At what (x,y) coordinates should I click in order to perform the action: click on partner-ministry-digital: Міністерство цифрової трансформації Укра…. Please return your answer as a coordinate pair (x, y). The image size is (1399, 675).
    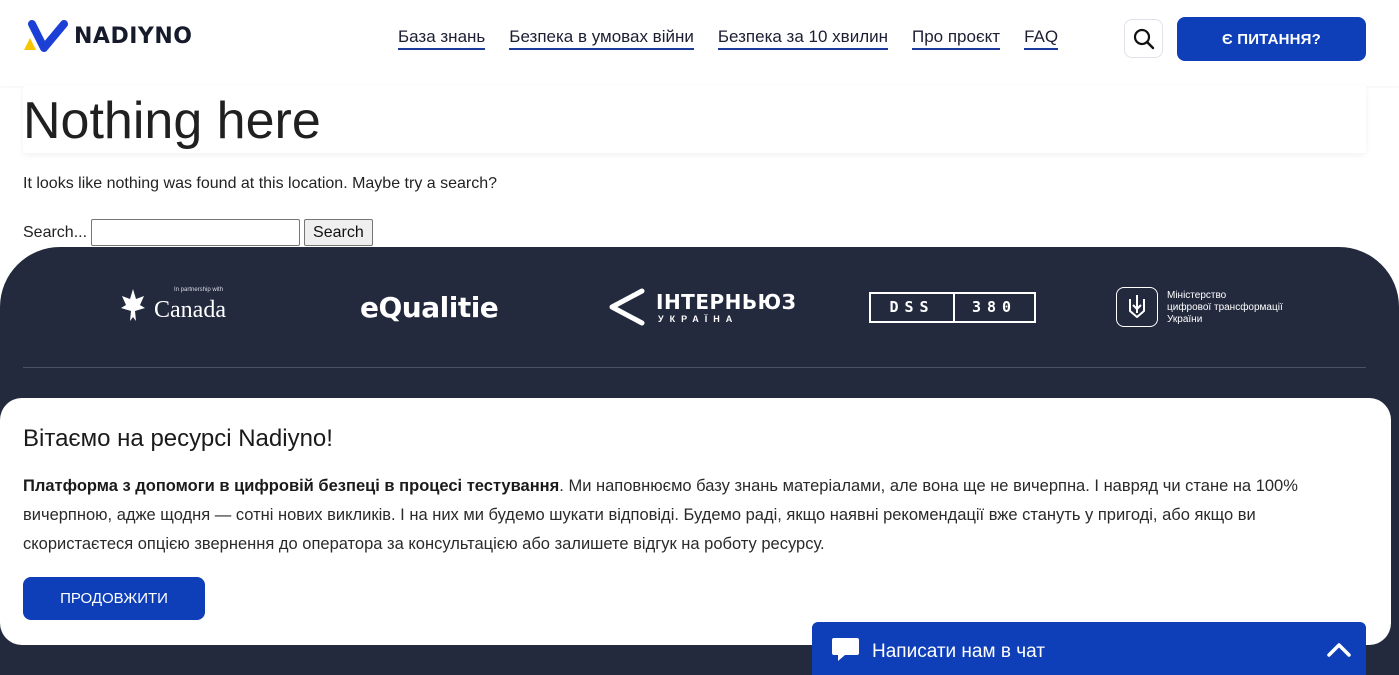
    Looking at the image, I should click on (1216, 307).